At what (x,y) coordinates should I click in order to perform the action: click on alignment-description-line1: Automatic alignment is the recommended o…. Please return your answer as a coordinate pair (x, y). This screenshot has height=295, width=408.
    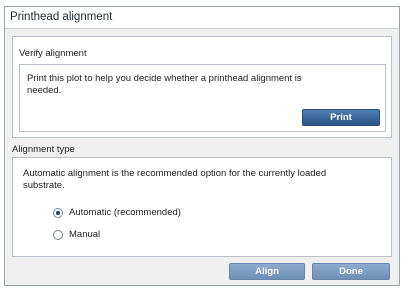
    Looking at the image, I should click on (175, 173).